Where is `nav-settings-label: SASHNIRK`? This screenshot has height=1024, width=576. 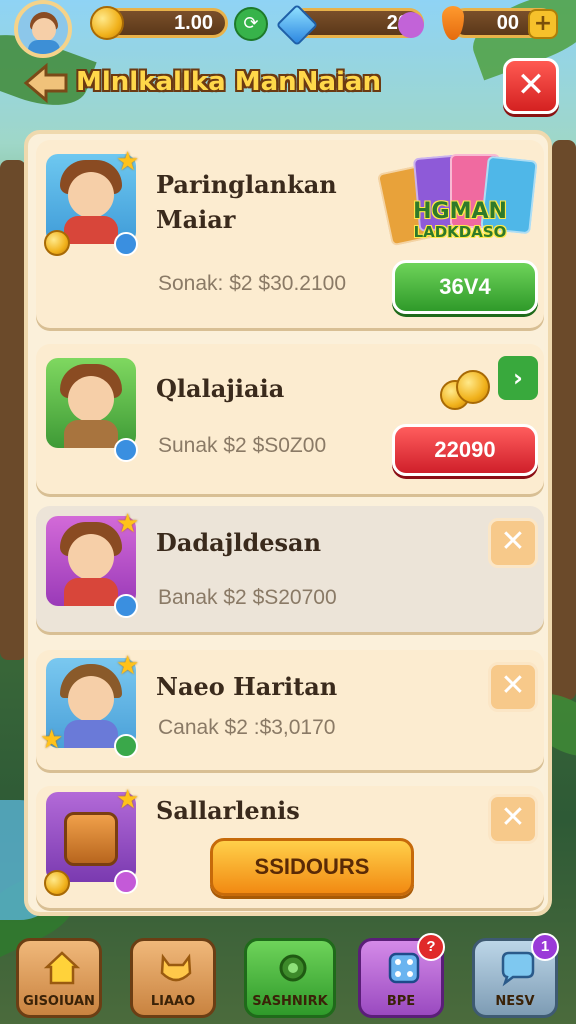
nav-settings-label: SASHNIRK is located at coordinates (290, 1001).